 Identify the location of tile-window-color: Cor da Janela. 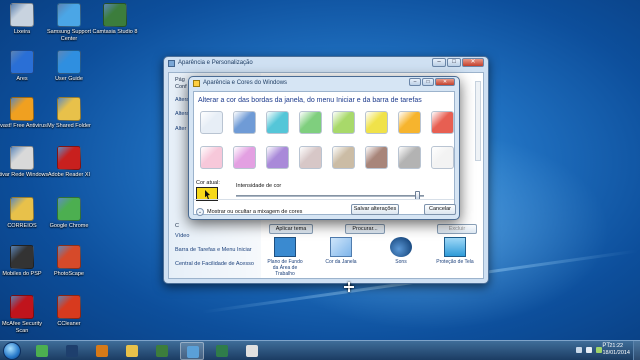
(341, 251).